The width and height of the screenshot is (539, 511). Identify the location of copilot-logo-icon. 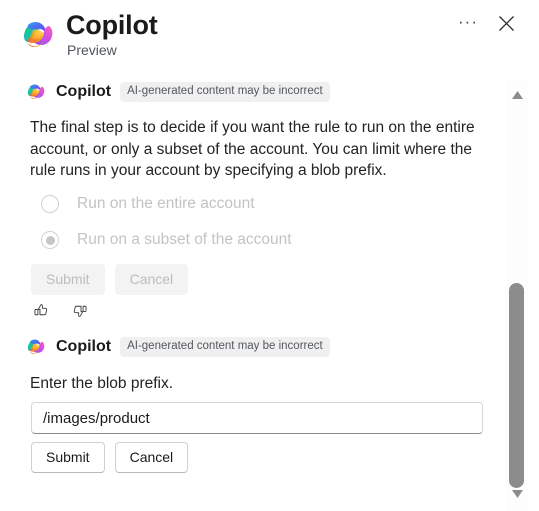
(38, 35).